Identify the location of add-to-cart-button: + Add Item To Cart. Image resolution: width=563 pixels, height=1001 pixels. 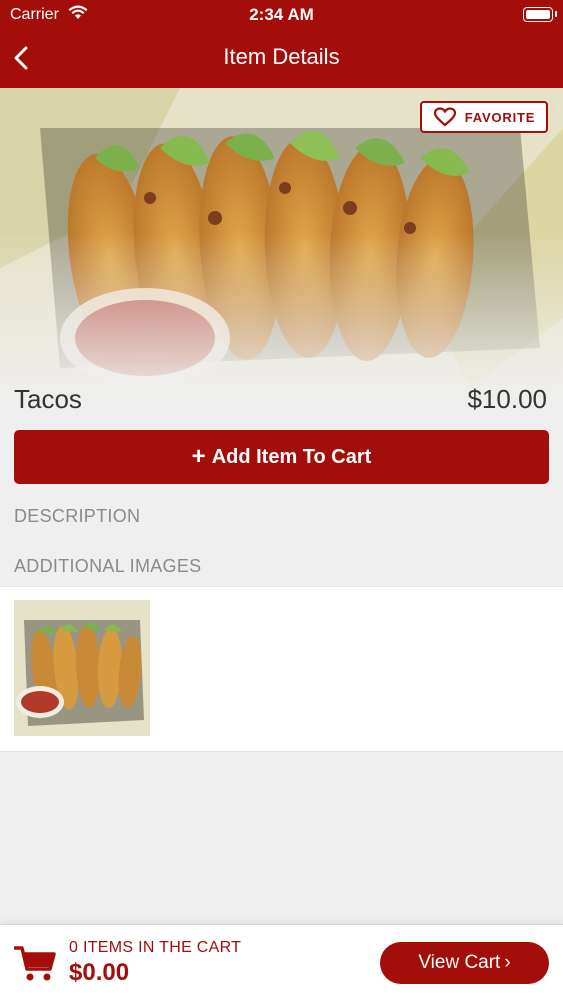
(281, 457).